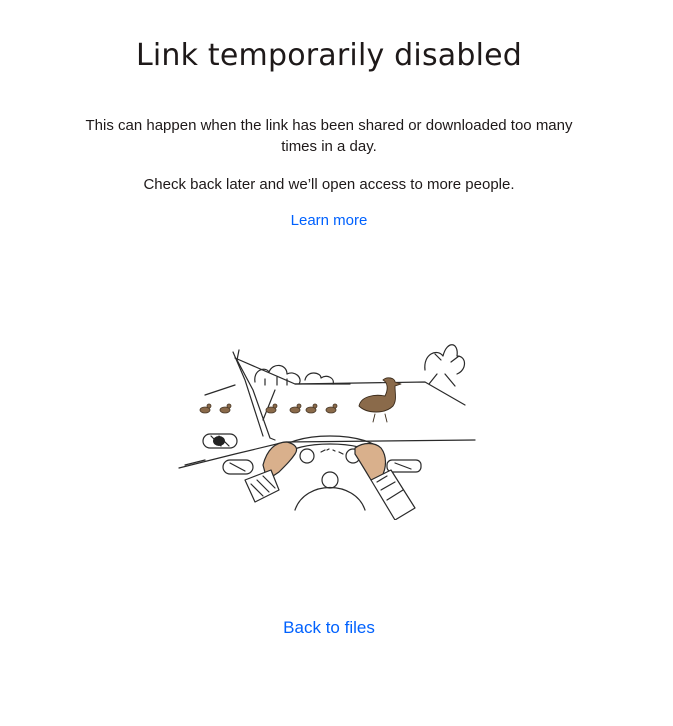  I want to click on left-lower-vent, so click(238, 467).